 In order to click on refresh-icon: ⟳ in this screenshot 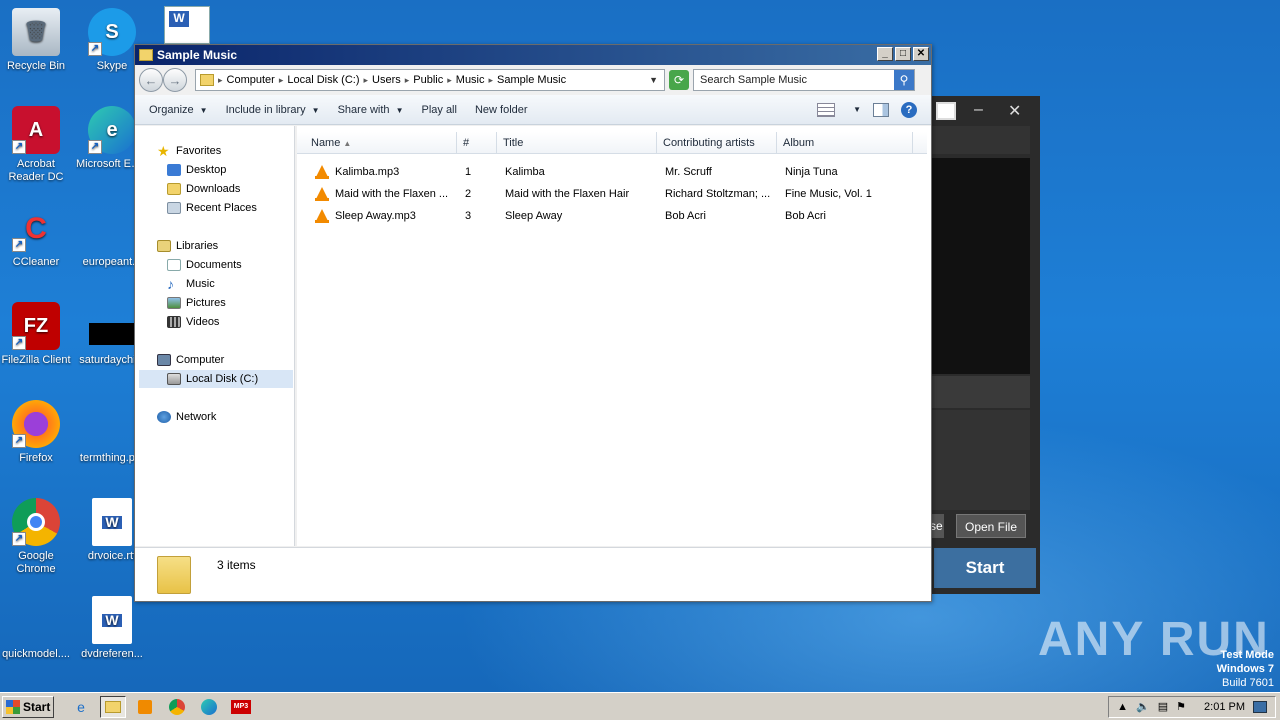, I will do `click(679, 80)`.